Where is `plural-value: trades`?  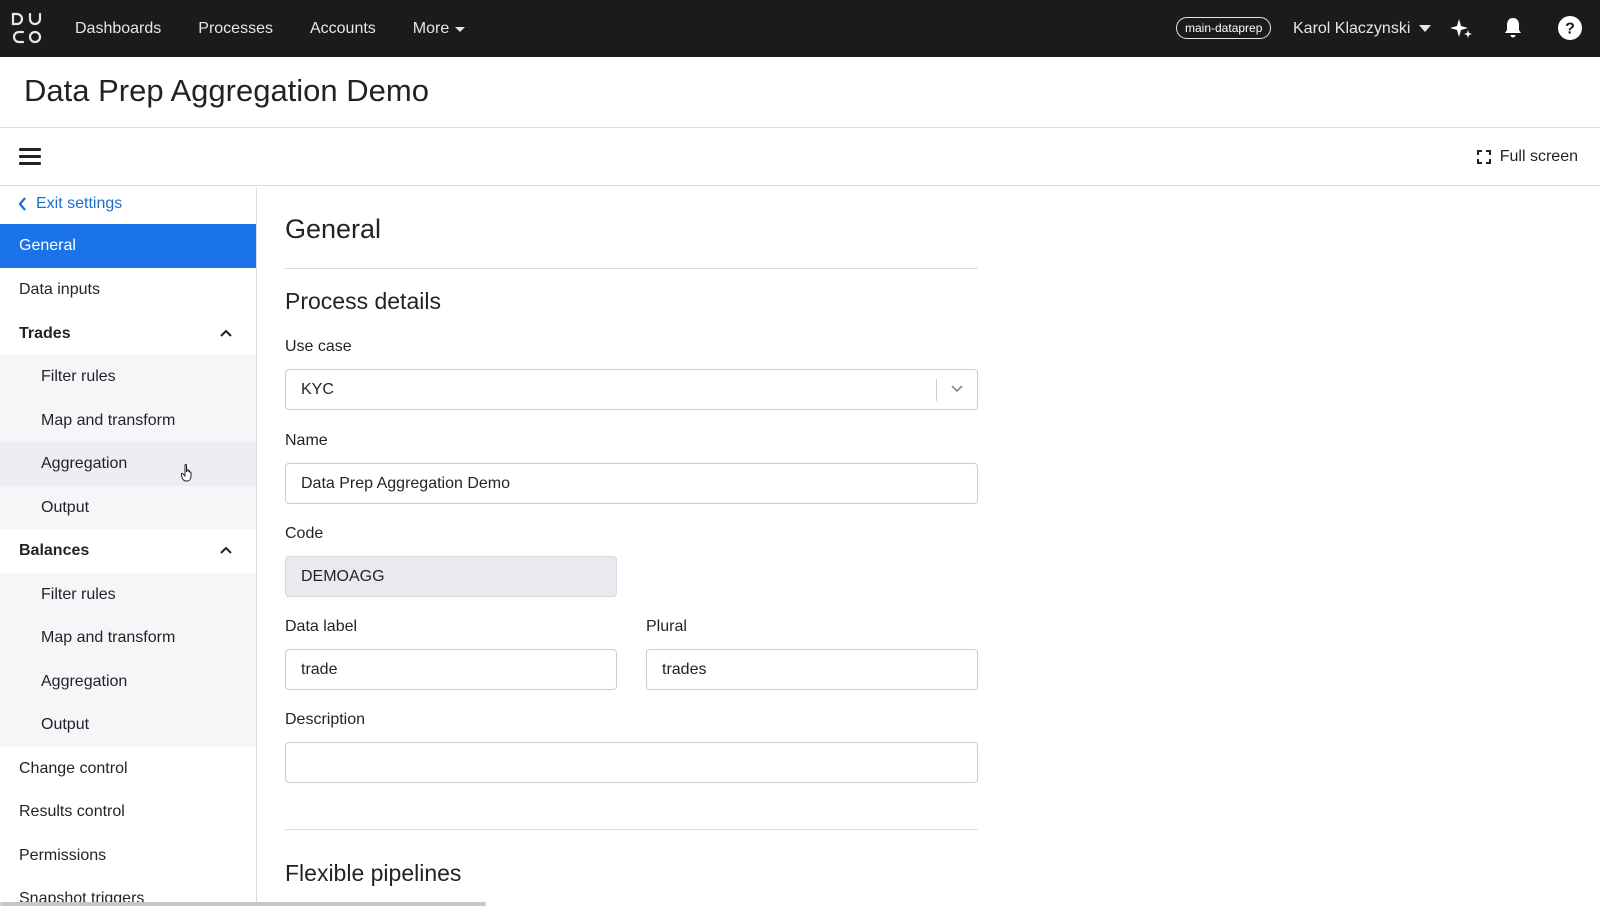
plural-value: trades is located at coordinates (684, 669).